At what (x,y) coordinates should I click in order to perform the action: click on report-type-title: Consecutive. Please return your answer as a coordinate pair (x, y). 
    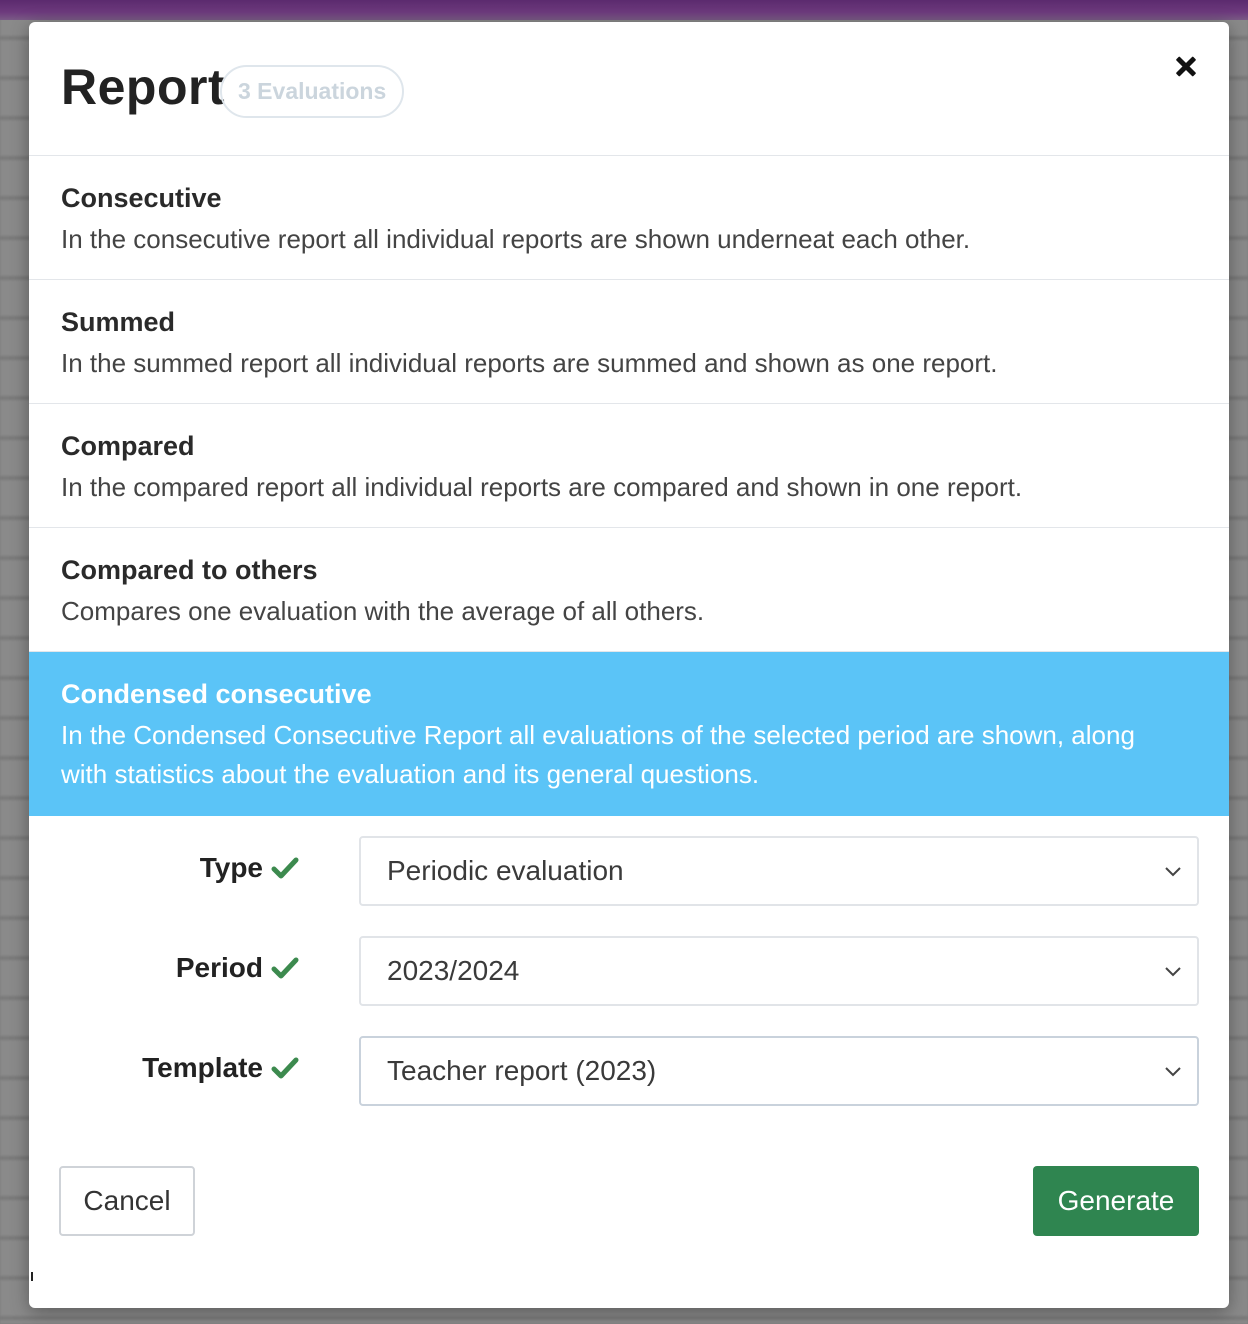
    Looking at the image, I should click on (141, 198).